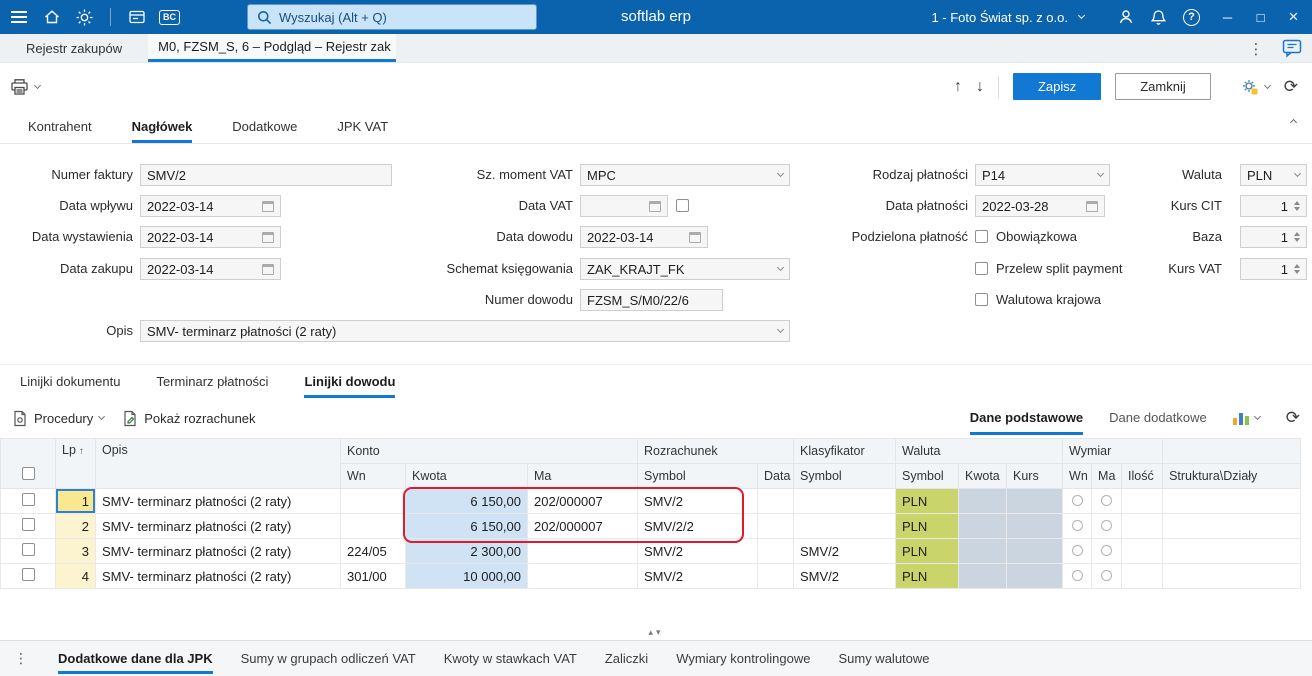  I want to click on tab-rejestr-zakupow: Rejestr zakupów, so click(74, 48).